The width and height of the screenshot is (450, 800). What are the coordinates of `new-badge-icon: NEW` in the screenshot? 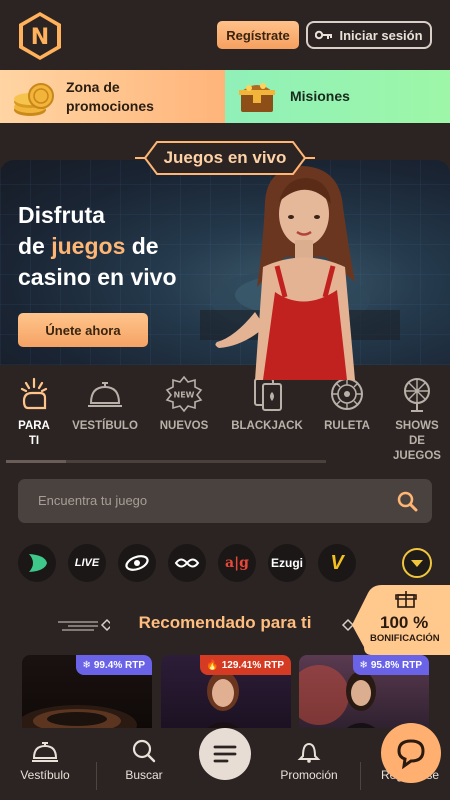 It's located at (184, 394).